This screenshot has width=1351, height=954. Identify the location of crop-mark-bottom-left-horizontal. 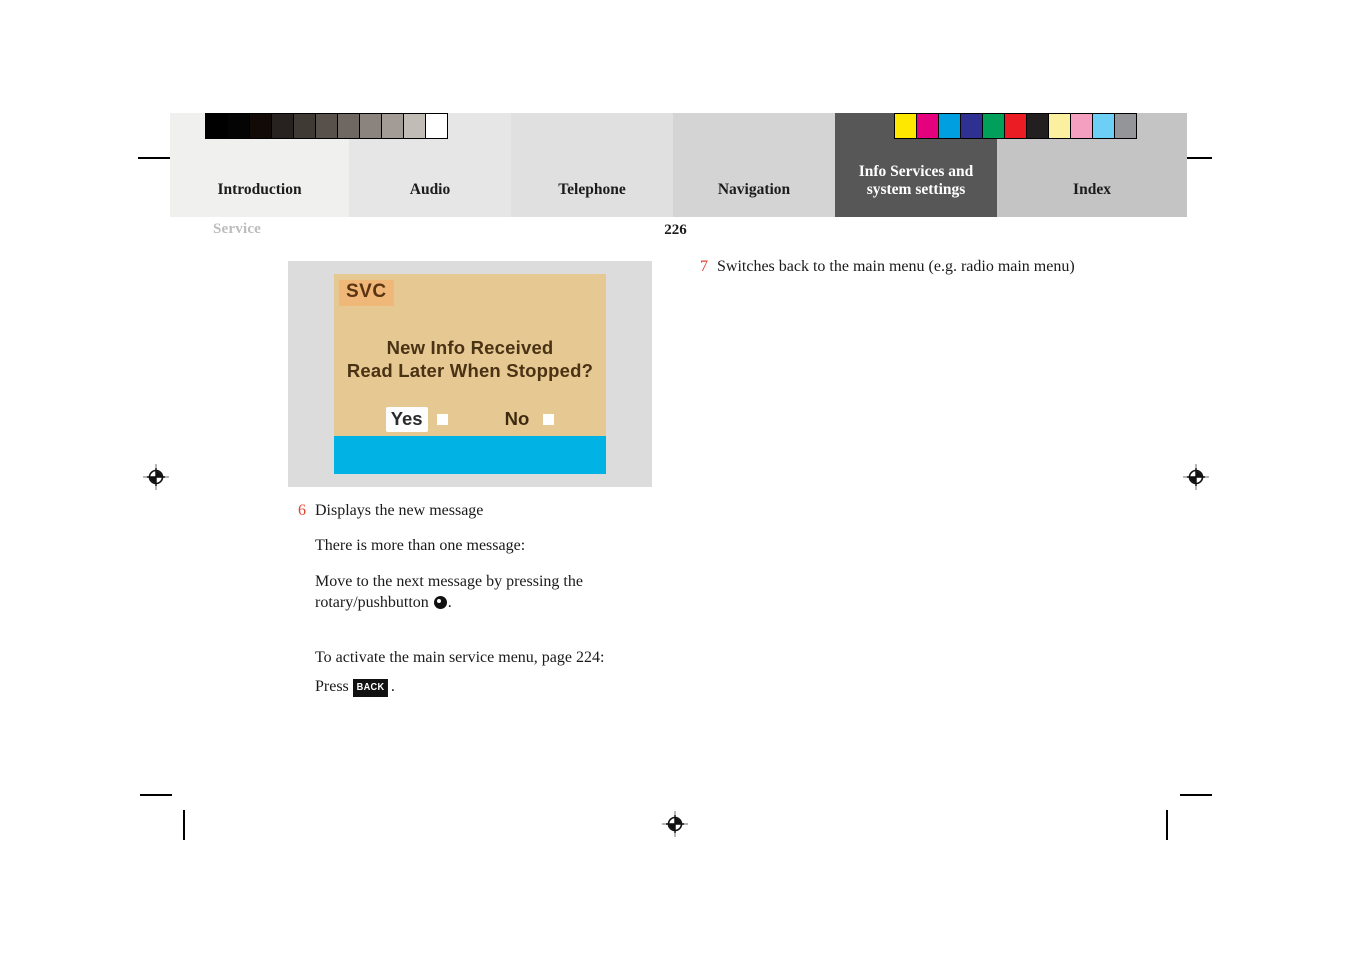
(156, 795).